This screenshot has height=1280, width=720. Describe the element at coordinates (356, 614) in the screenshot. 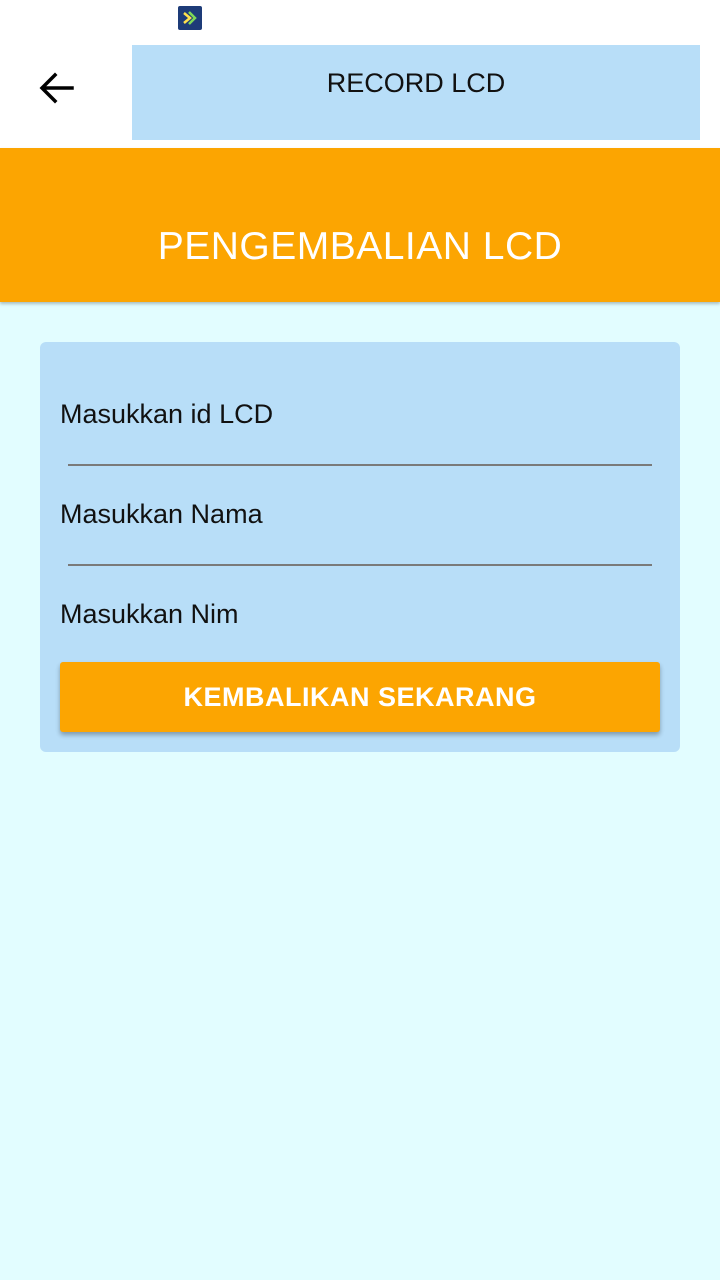

I see `nim-input` at that location.